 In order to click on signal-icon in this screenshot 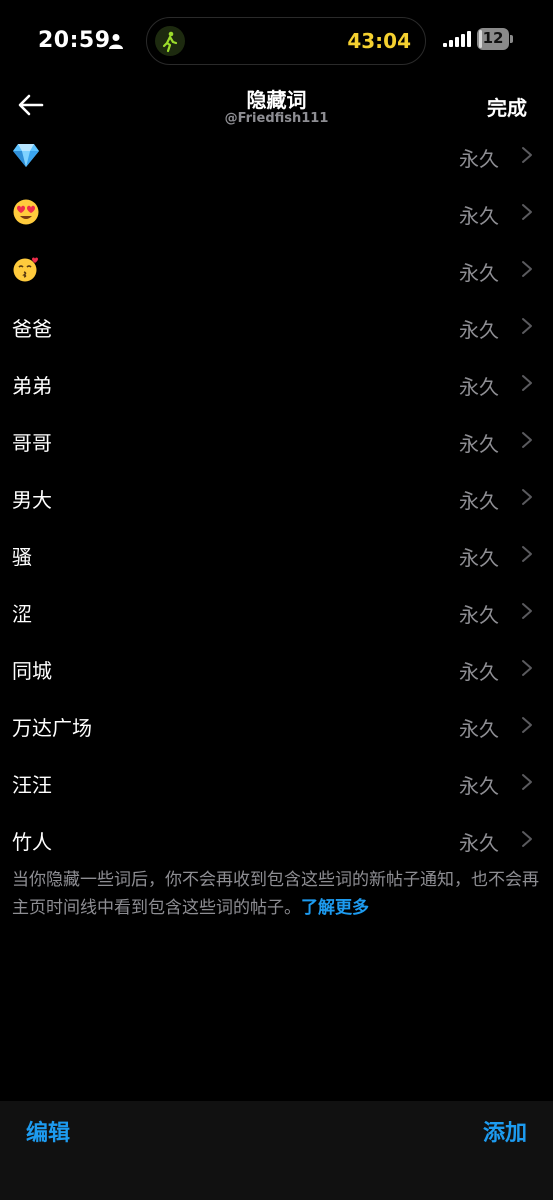, I will do `click(457, 39)`.